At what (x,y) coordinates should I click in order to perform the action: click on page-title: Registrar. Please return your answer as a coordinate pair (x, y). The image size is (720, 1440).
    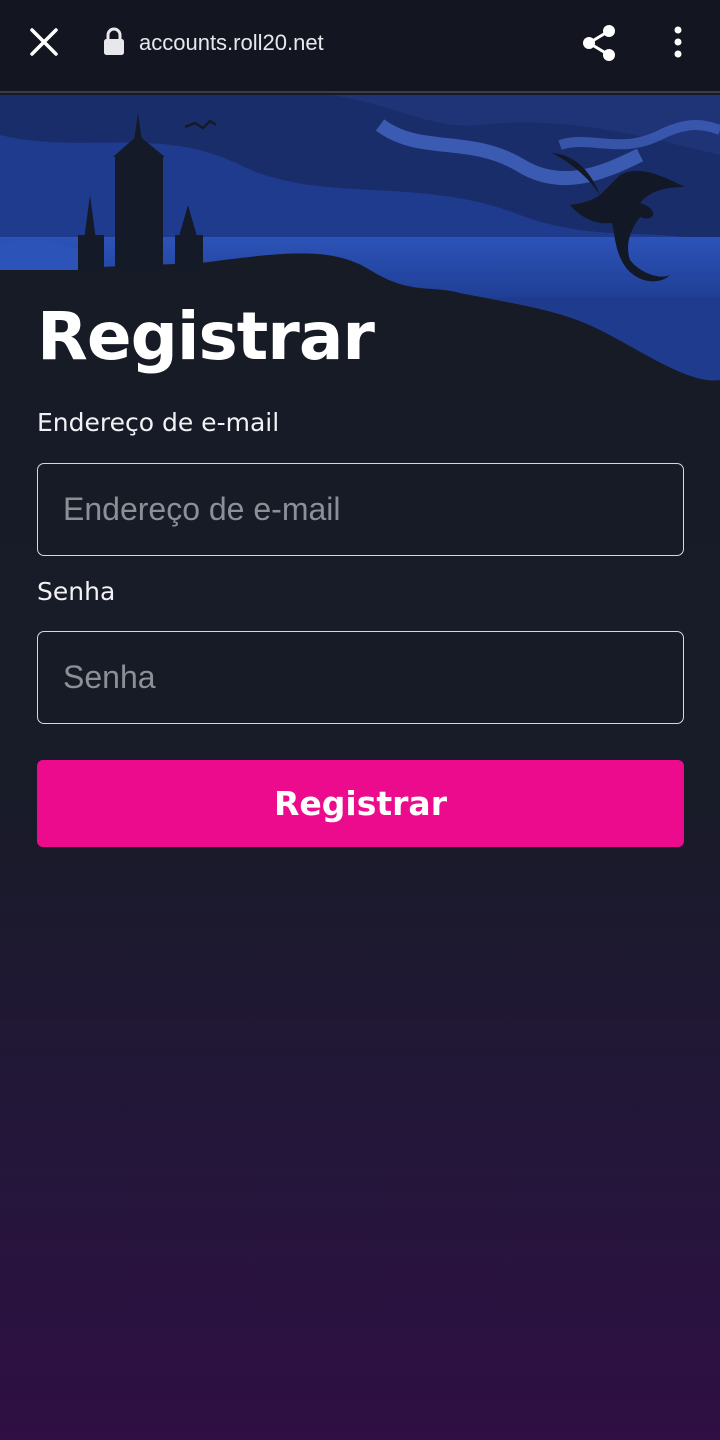
    Looking at the image, I should click on (206, 336).